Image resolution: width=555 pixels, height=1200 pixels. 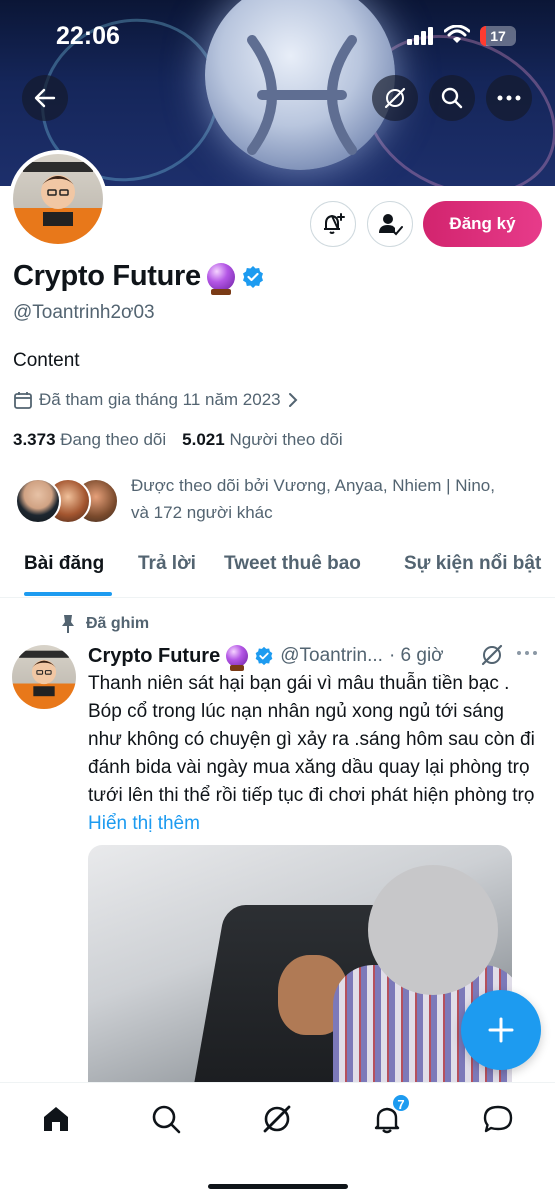 I want to click on profile-avatar, so click(x=58, y=199).